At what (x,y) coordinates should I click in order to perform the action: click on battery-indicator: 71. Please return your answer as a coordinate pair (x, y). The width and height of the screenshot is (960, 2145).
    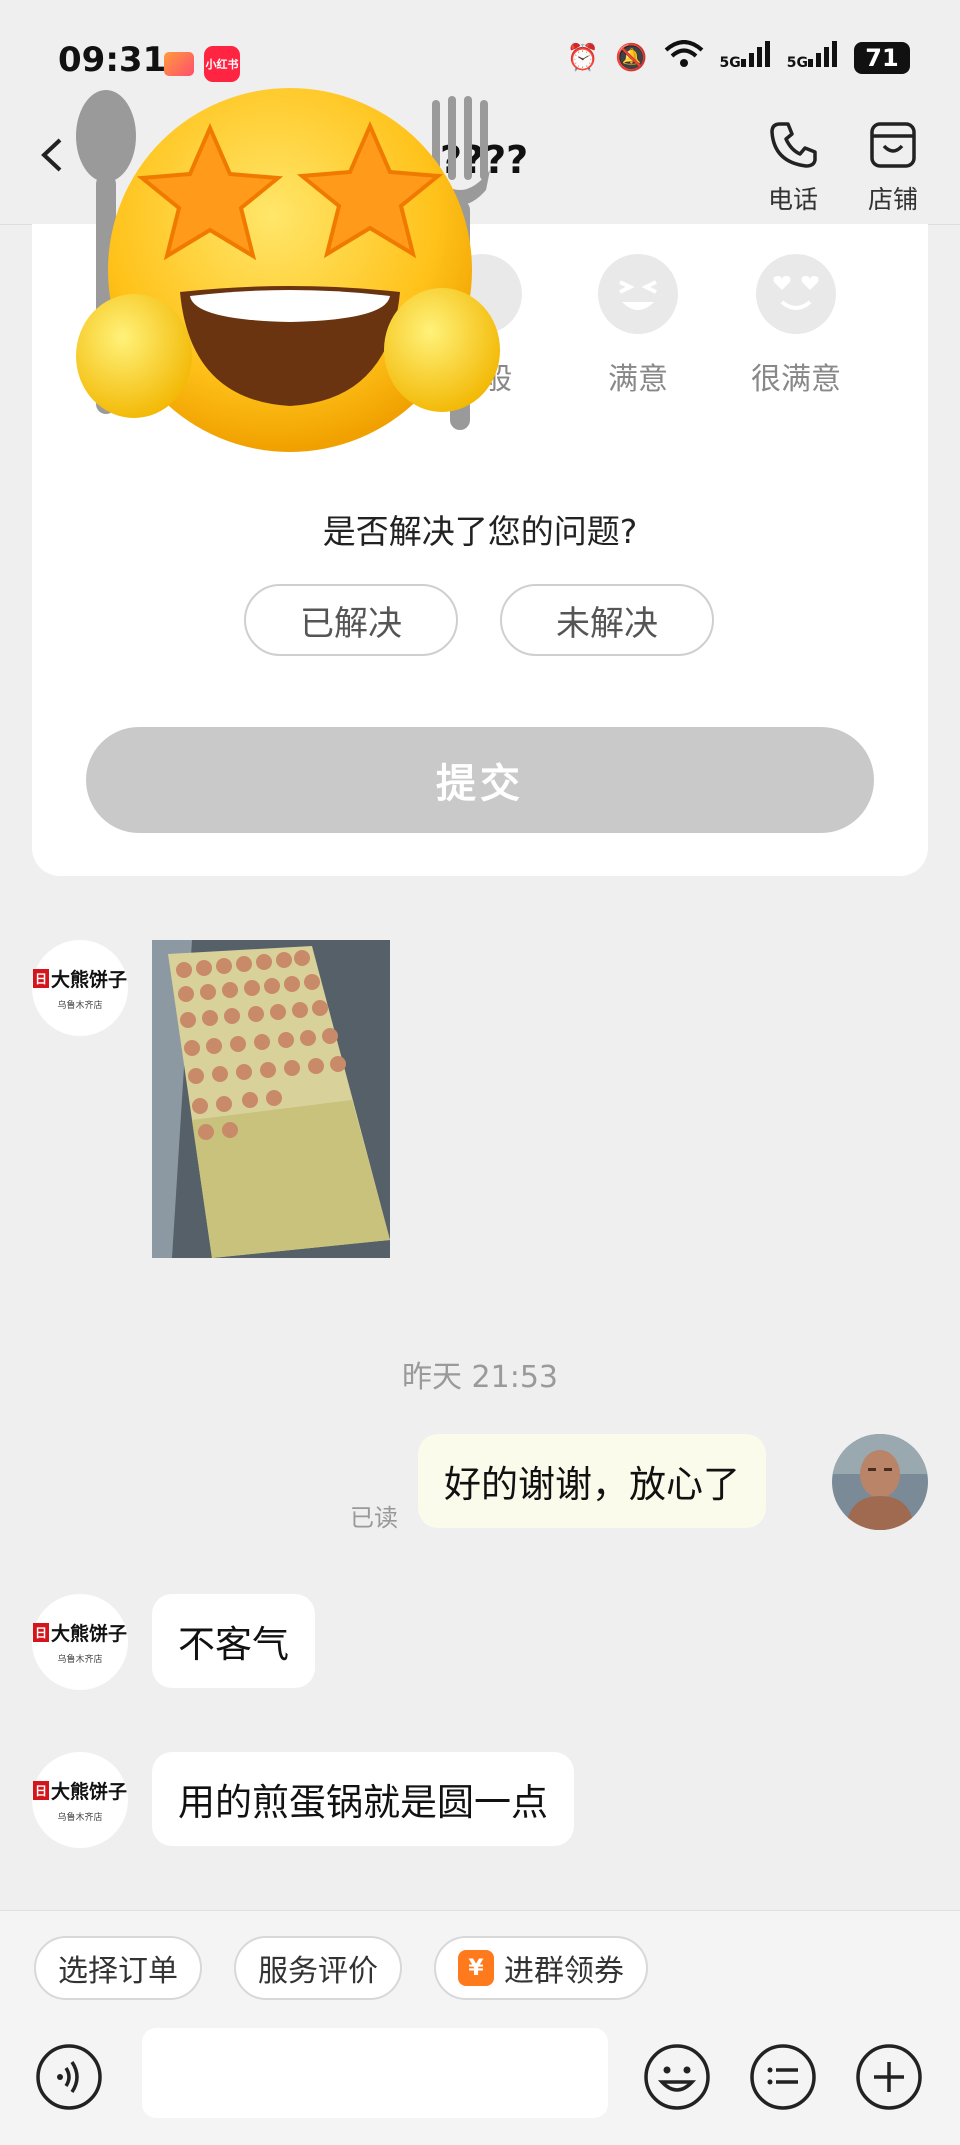
    Looking at the image, I should click on (882, 57).